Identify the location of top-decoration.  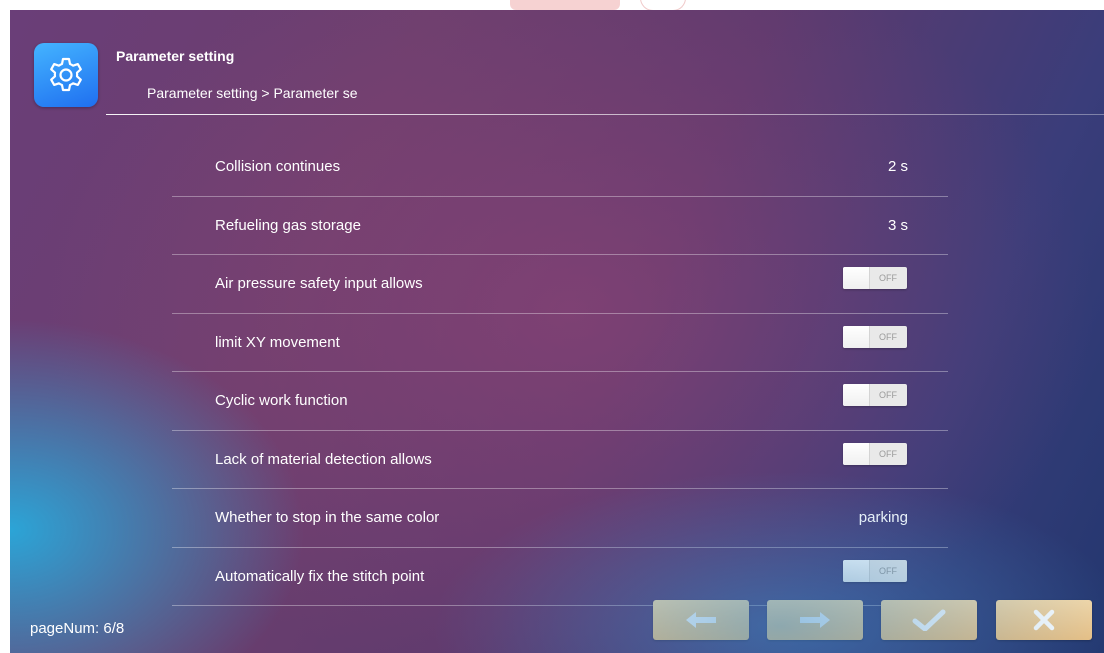
(565, 5).